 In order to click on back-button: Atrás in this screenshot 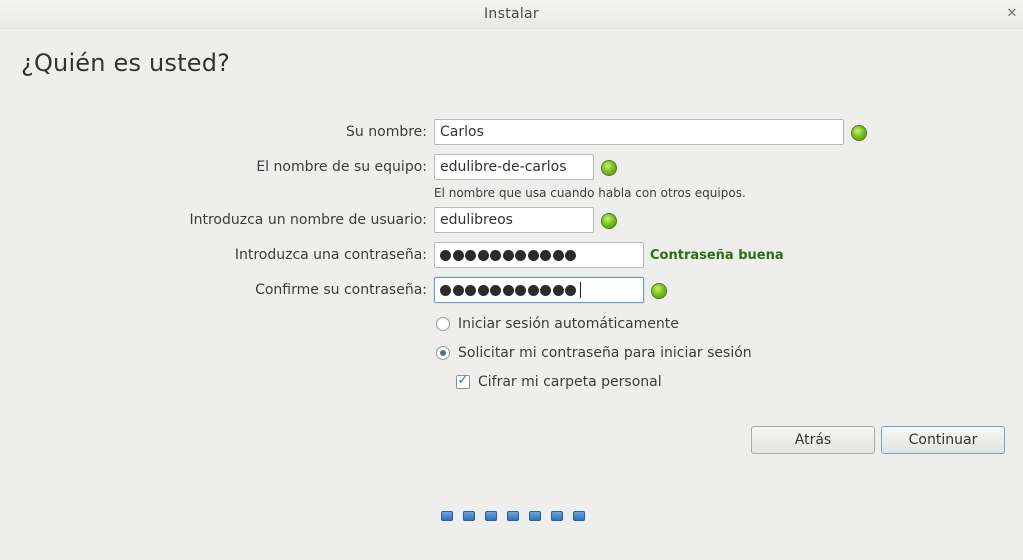, I will do `click(813, 440)`.